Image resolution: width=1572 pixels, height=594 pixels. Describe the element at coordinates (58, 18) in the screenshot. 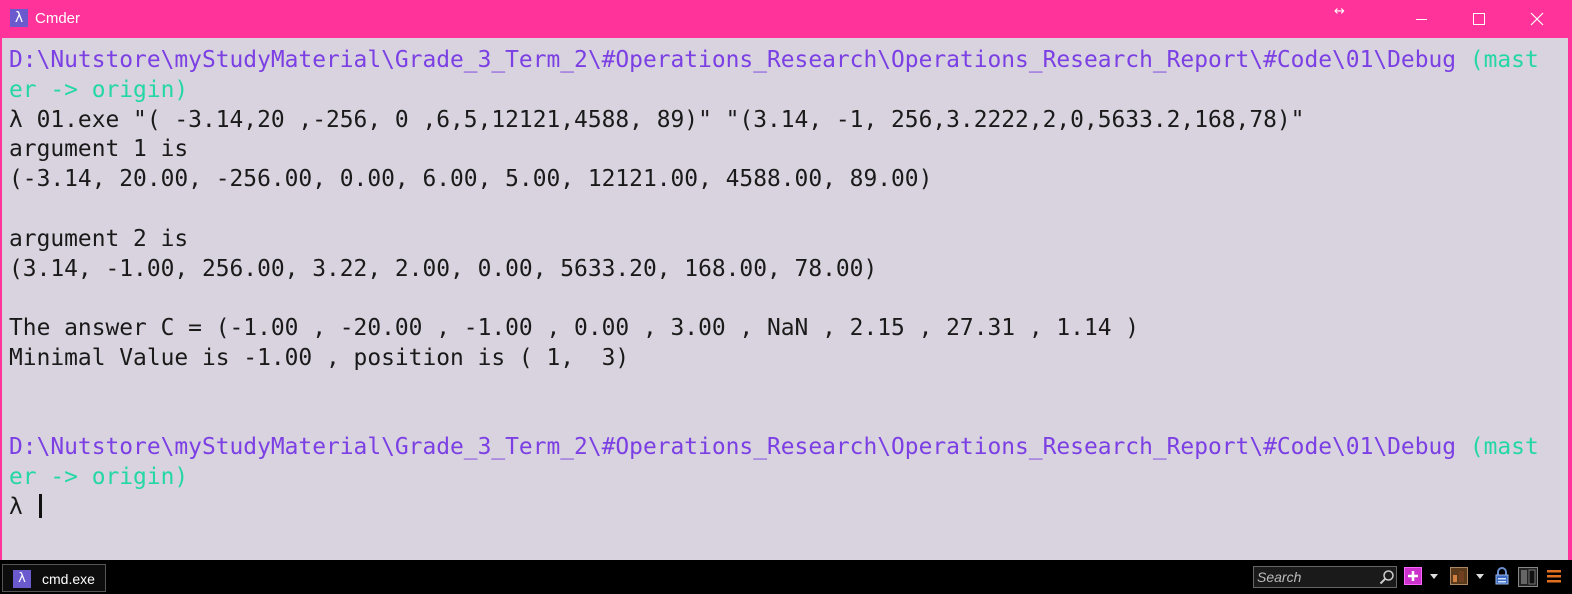

I see `window-title: Cmder` at that location.